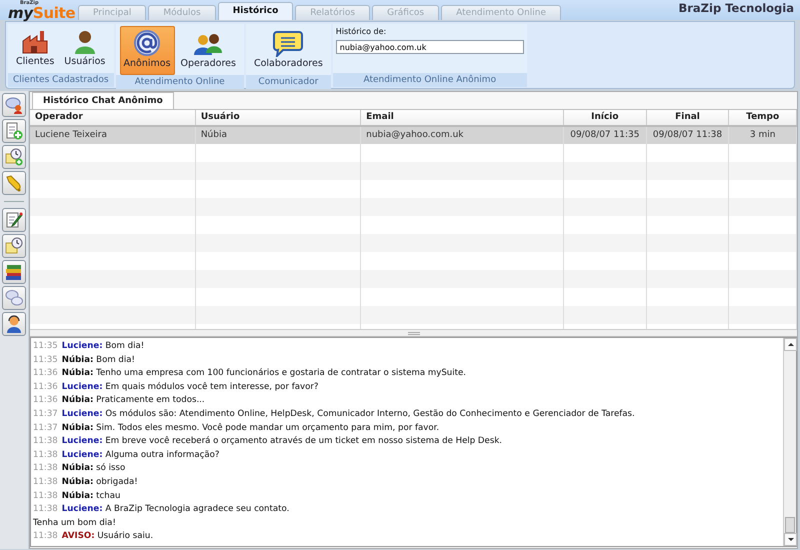  What do you see at coordinates (35, 42) in the screenshot?
I see `factory-icon` at bounding box center [35, 42].